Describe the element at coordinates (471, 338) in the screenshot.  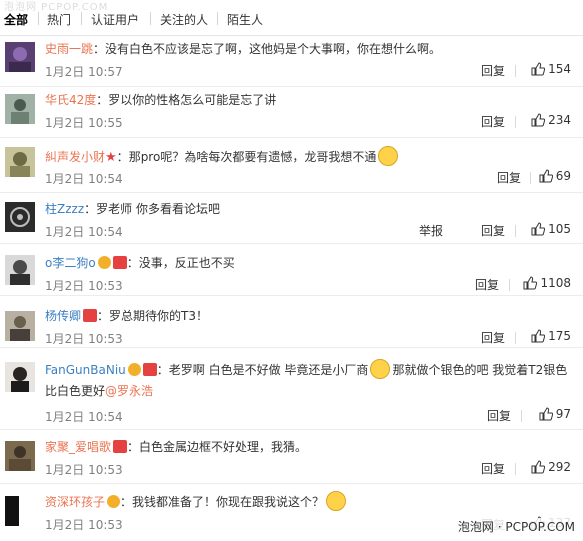
I see `comment-actions: 回复 175` at that location.